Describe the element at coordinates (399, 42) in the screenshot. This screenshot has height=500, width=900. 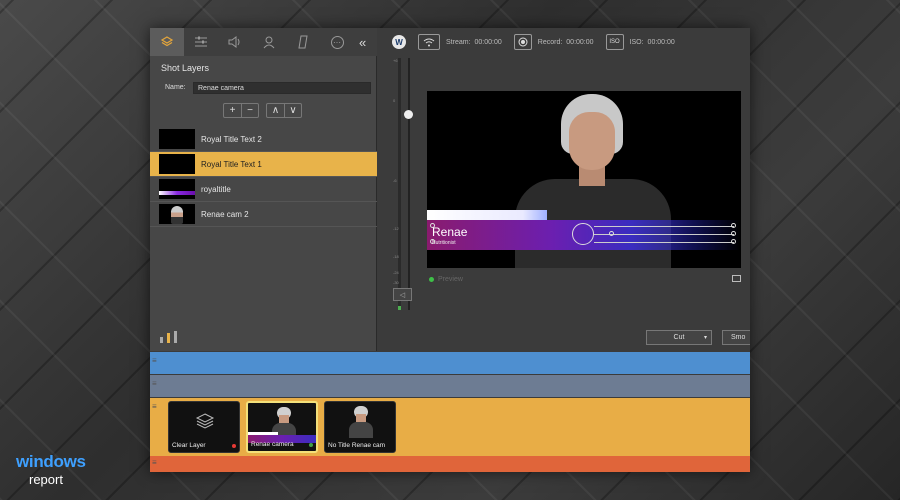
I see `wirecast-logo: W` at that location.